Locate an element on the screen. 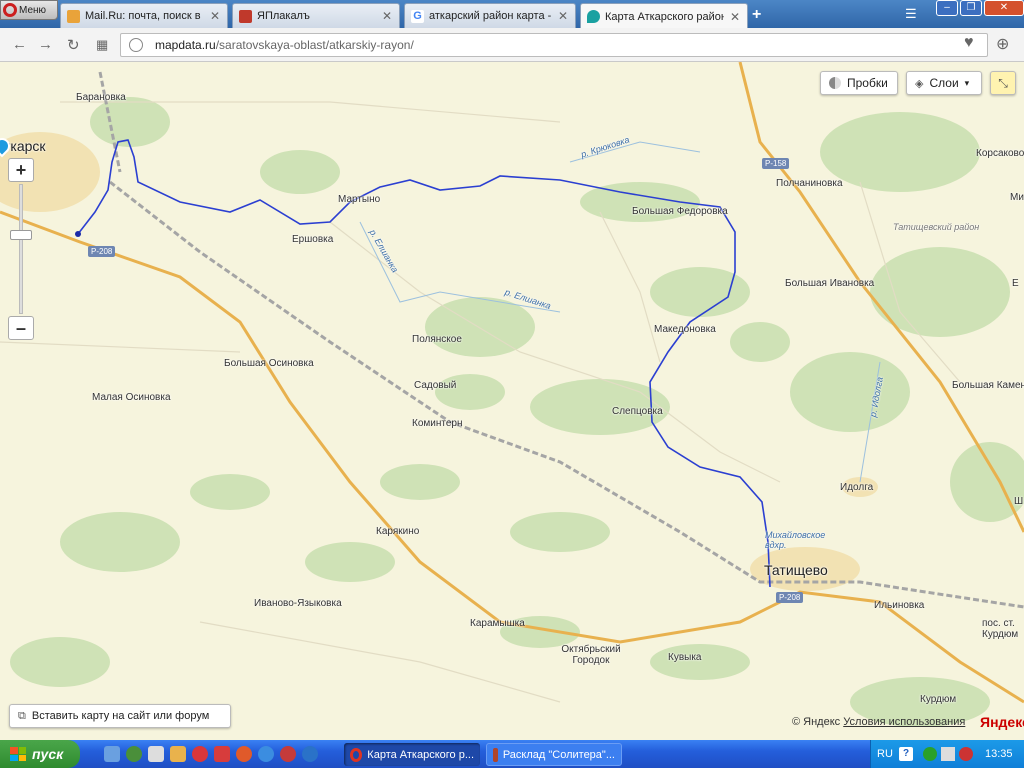 Image resolution: width=1024 pixels, height=768 pixels. zoom-in-button: + is located at coordinates (21, 170).